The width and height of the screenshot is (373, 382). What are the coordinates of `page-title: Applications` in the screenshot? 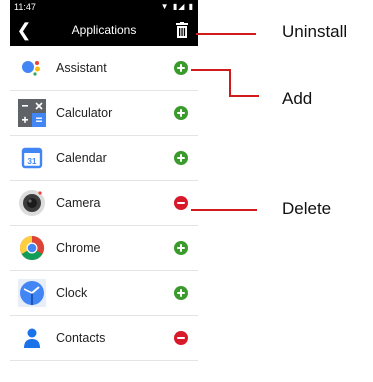 It's located at (104, 30).